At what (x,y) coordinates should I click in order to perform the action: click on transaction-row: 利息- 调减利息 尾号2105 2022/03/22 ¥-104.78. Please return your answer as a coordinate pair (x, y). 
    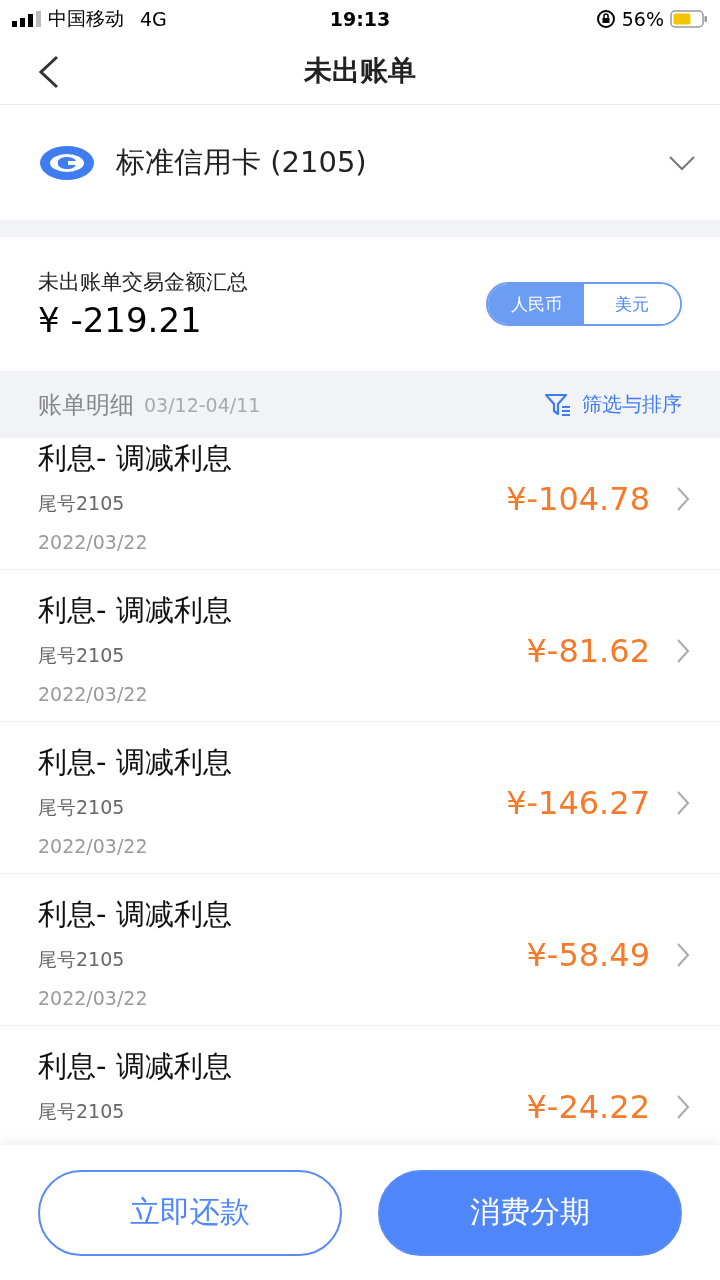
    Looking at the image, I should click on (360, 504).